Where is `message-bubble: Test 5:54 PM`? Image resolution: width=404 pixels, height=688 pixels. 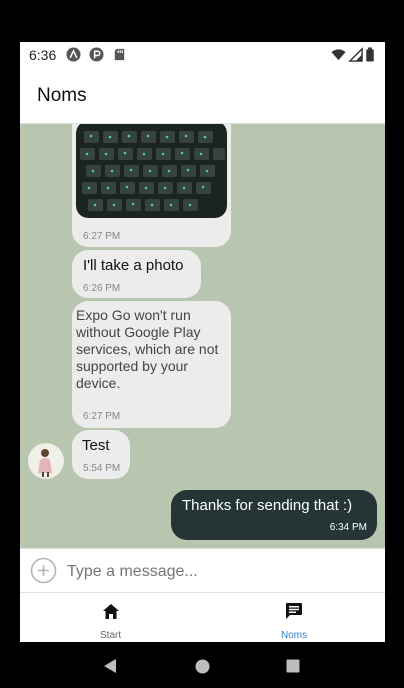
message-bubble: Test 5:54 PM is located at coordinates (101, 454).